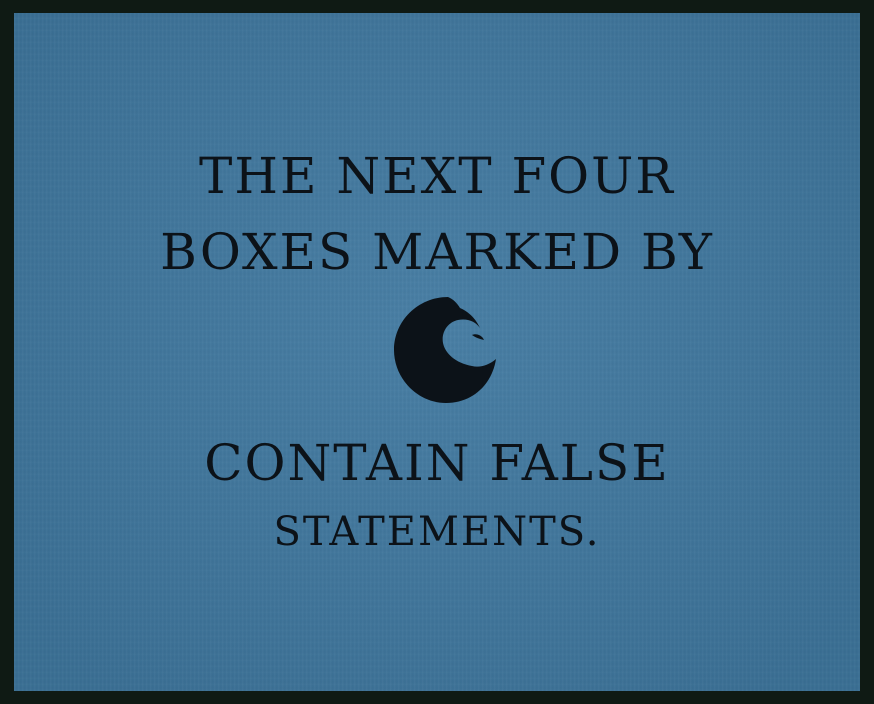 This screenshot has width=874, height=704. I want to click on message-line-4: STATEMENTS., so click(437, 532).